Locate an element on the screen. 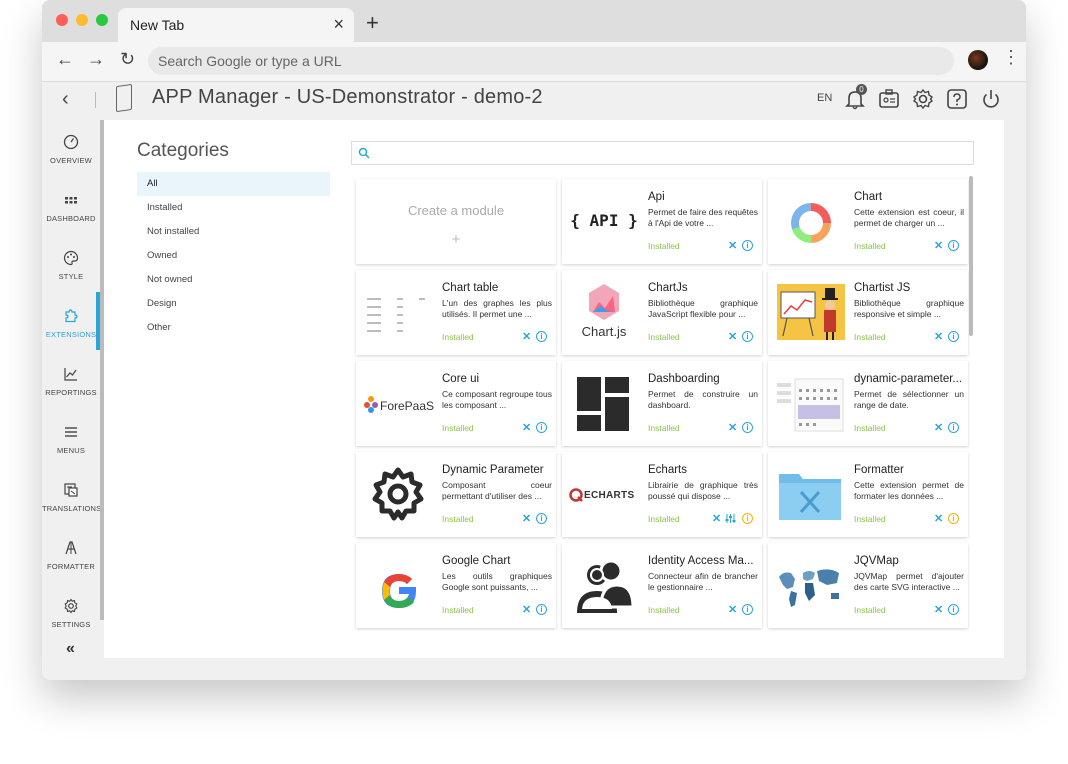 This screenshot has height=764, width=1068. modules-scrollbar is located at coordinates (971, 256).